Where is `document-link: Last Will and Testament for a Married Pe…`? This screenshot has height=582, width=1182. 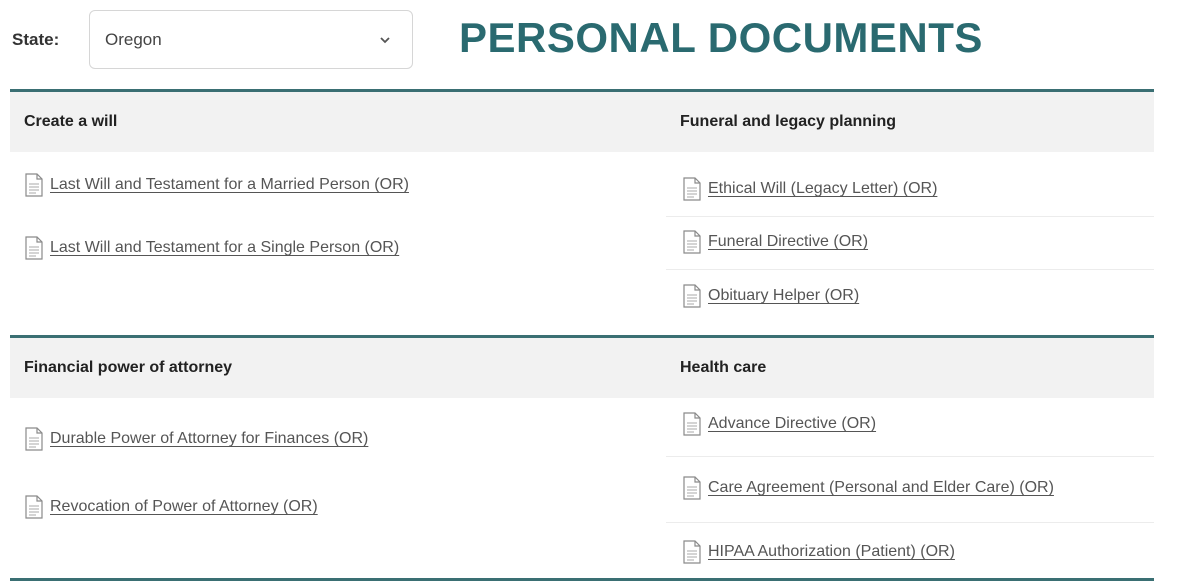 document-link: Last Will and Testament for a Married Pe… is located at coordinates (216, 185).